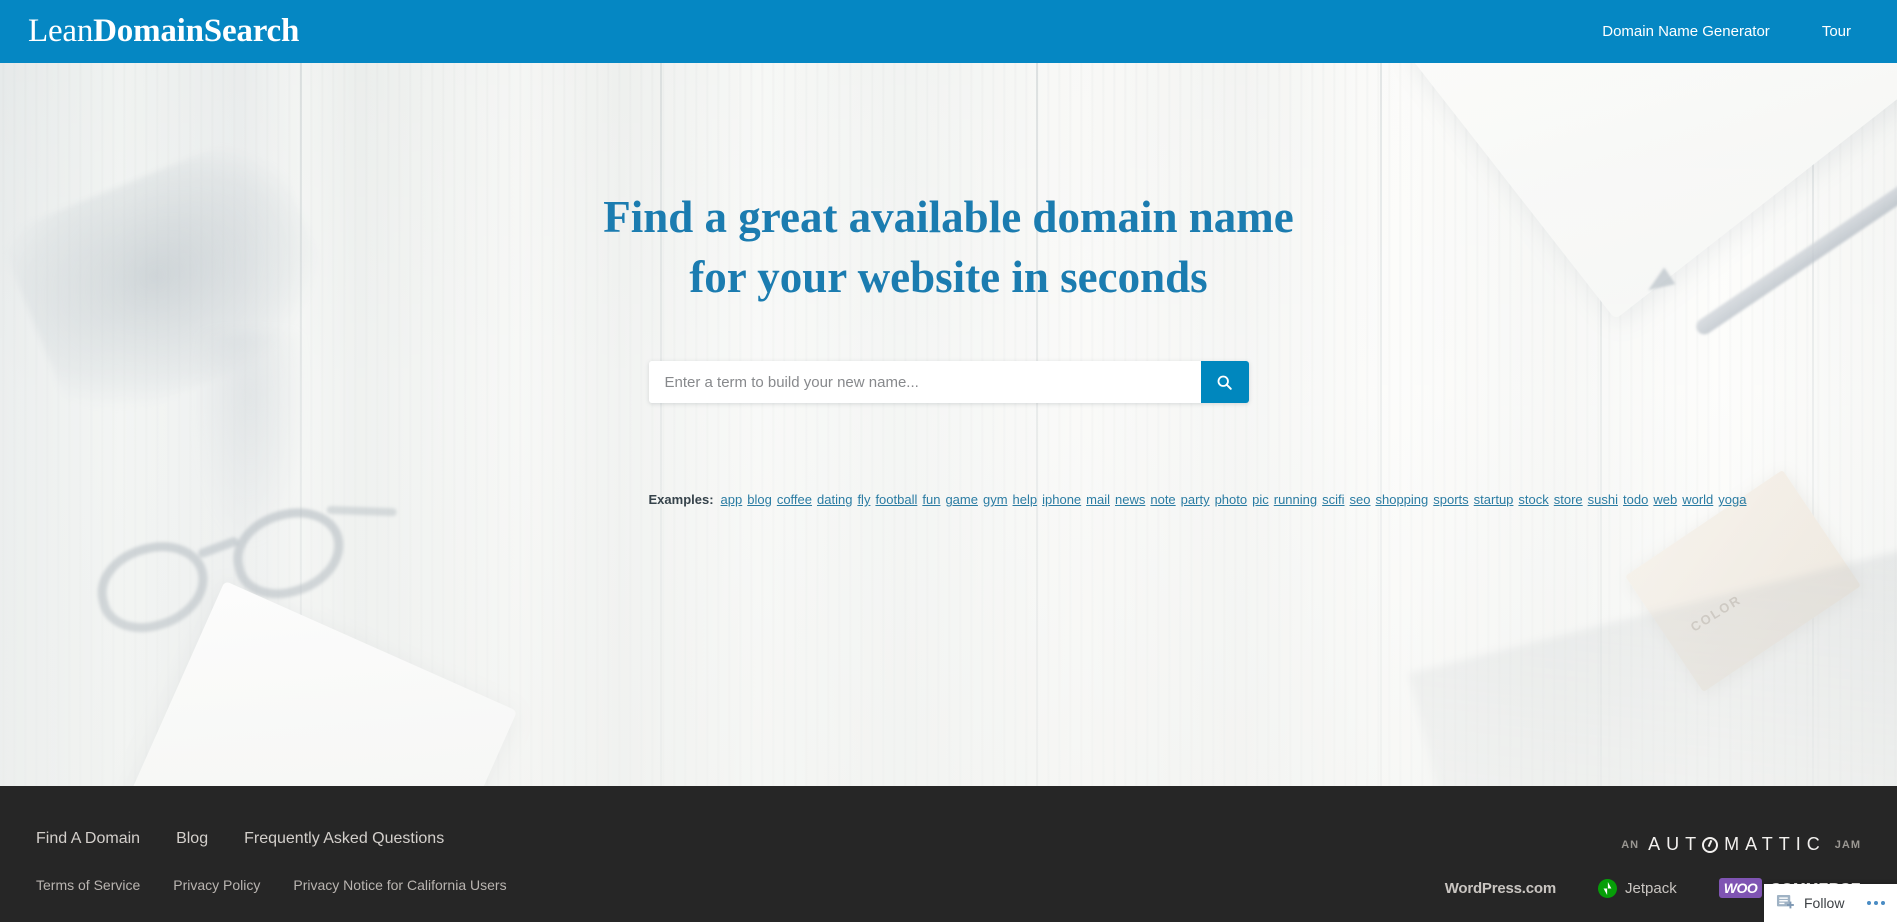  I want to click on automattic-o-icon, so click(1710, 844).